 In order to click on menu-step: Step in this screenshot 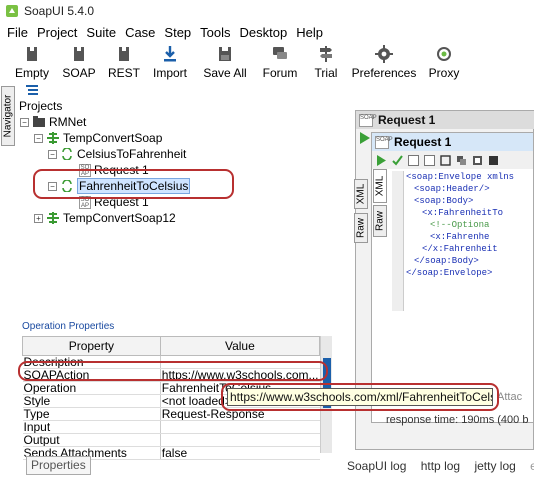, I will do `click(179, 32)`.